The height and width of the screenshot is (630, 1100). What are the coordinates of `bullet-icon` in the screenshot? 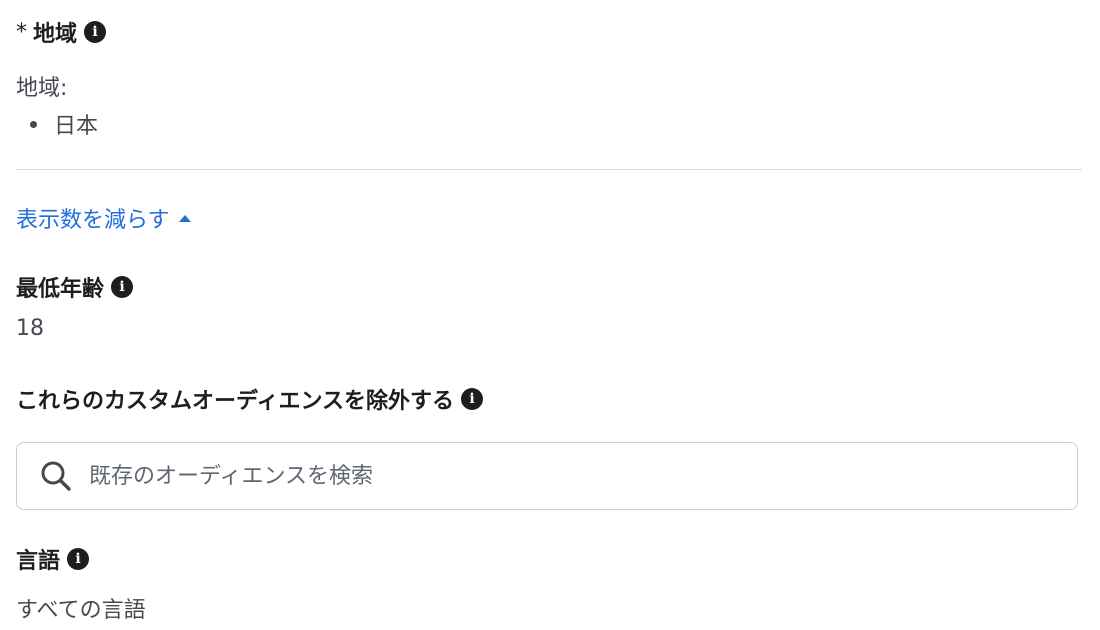 It's located at (33, 124).